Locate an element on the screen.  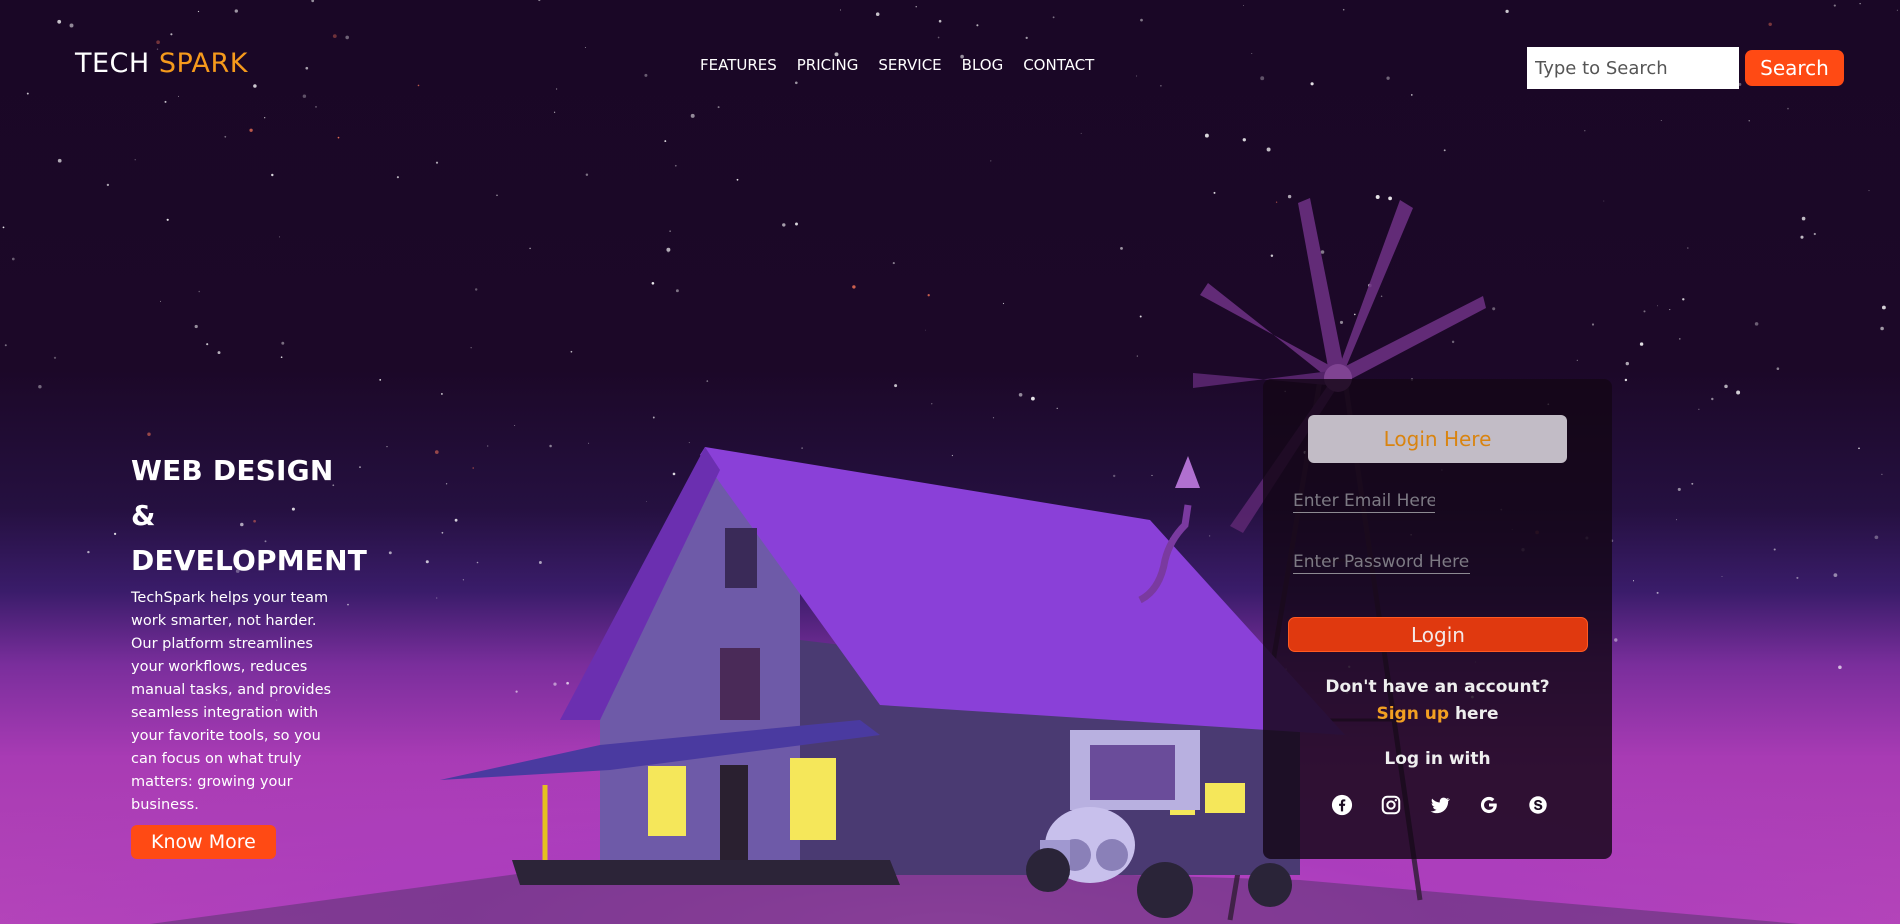
facebook-icon is located at coordinates (1342, 805).